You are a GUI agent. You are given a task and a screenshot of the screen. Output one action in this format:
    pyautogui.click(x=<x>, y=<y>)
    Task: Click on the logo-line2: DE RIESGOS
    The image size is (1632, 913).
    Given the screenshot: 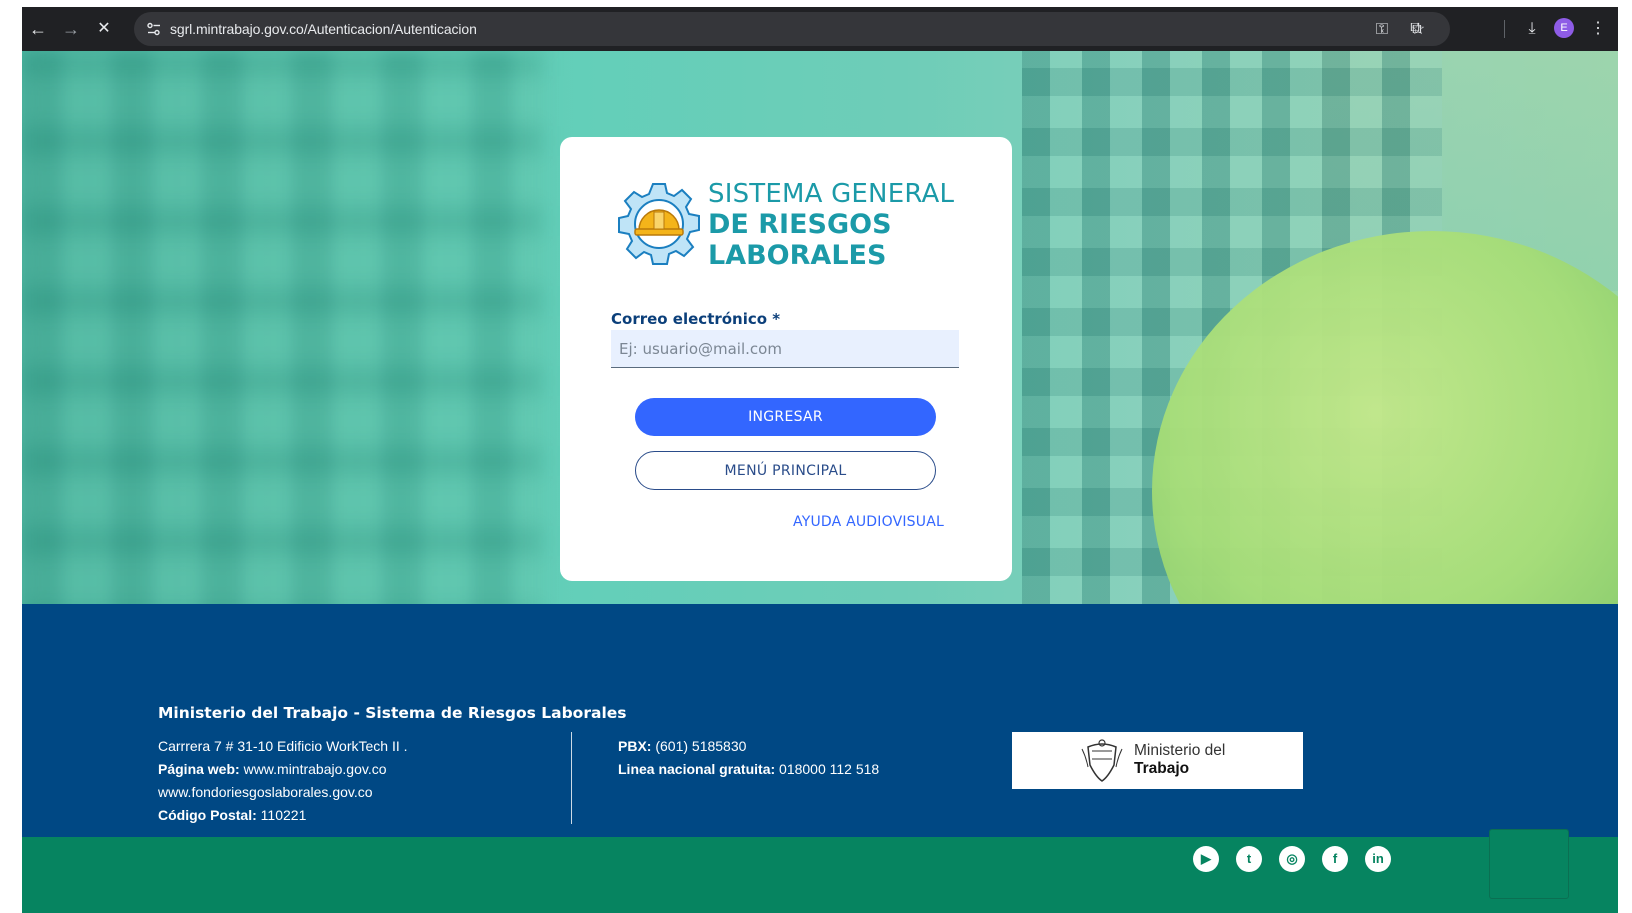 What is the action you would take?
    pyautogui.click(x=800, y=224)
    